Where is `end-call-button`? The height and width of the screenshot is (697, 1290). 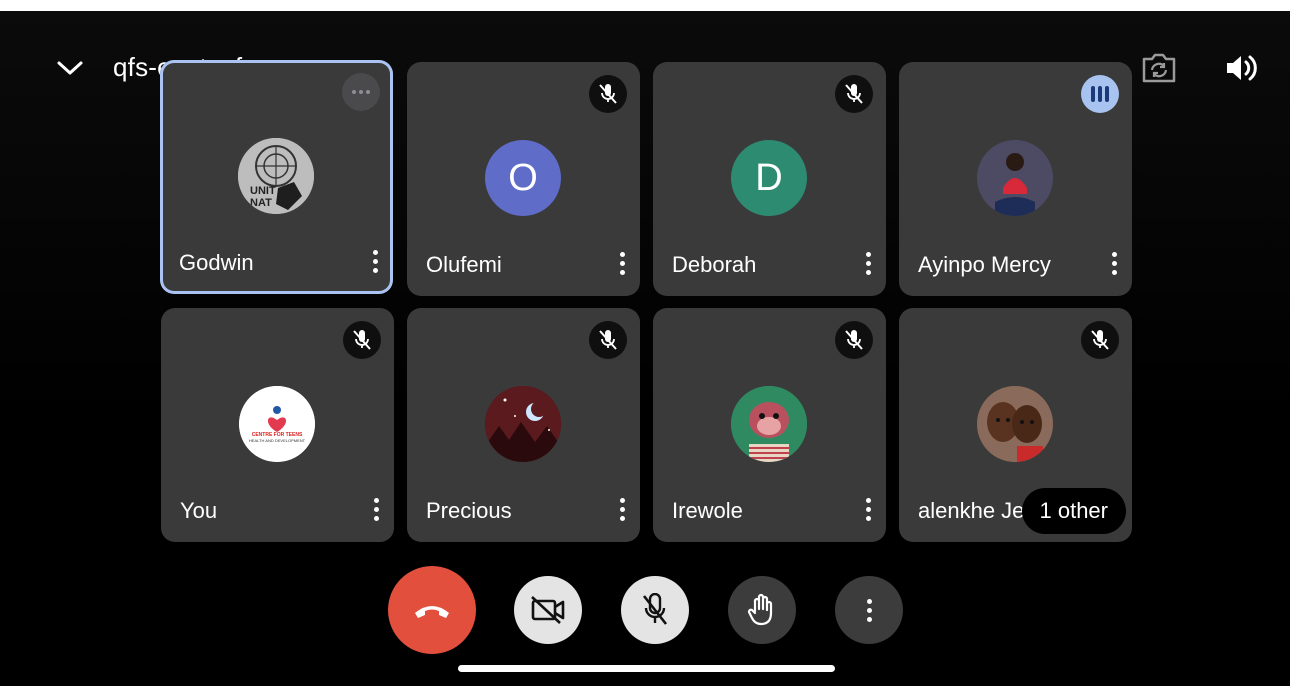 end-call-button is located at coordinates (432, 610).